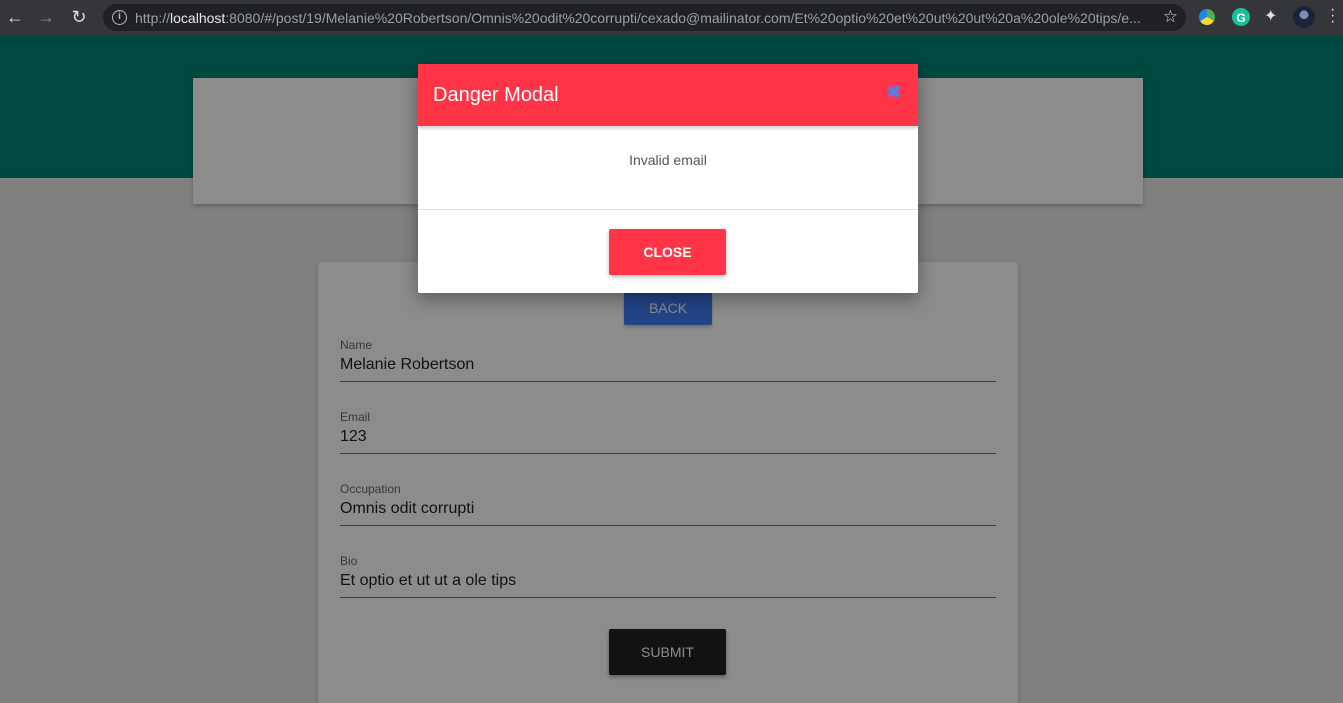 This screenshot has width=1343, height=703. What do you see at coordinates (496, 95) in the screenshot?
I see `modal-title: Danger Modal` at bounding box center [496, 95].